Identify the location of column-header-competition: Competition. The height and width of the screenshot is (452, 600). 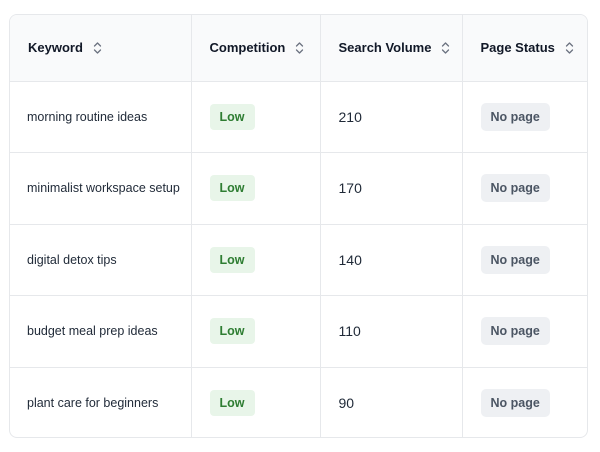
(256, 48).